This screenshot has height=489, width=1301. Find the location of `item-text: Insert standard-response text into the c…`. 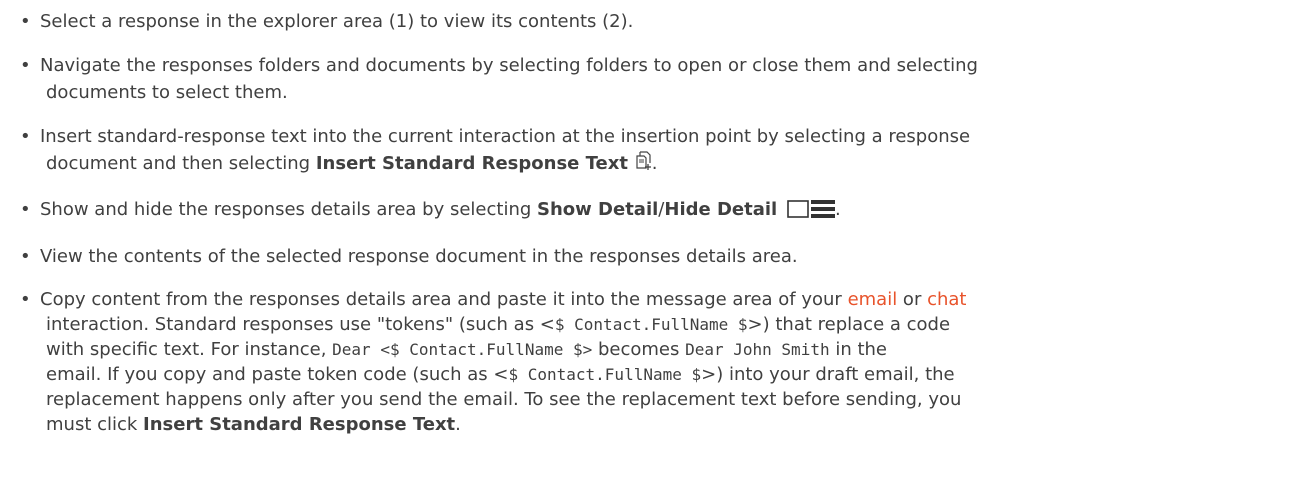

item-text: Insert standard-response text into the c… is located at coordinates (505, 136).